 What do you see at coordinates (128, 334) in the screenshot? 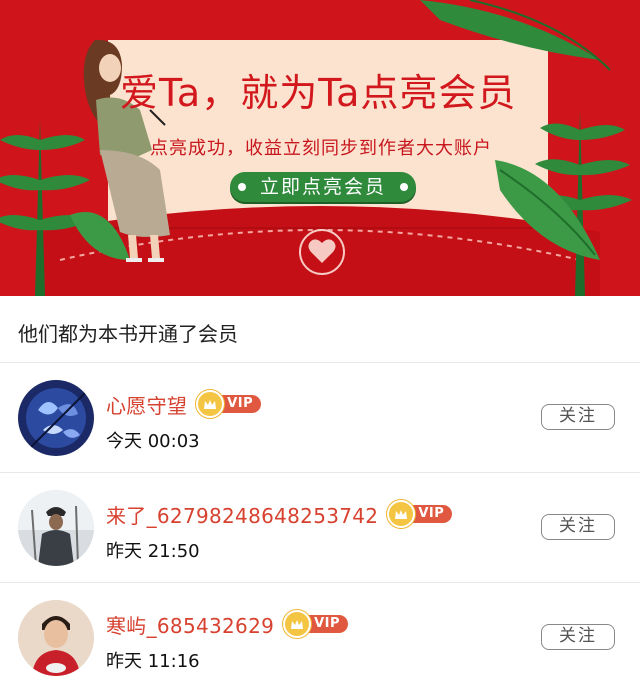
I see `section-title: 他们都为本书开通了会员` at bounding box center [128, 334].